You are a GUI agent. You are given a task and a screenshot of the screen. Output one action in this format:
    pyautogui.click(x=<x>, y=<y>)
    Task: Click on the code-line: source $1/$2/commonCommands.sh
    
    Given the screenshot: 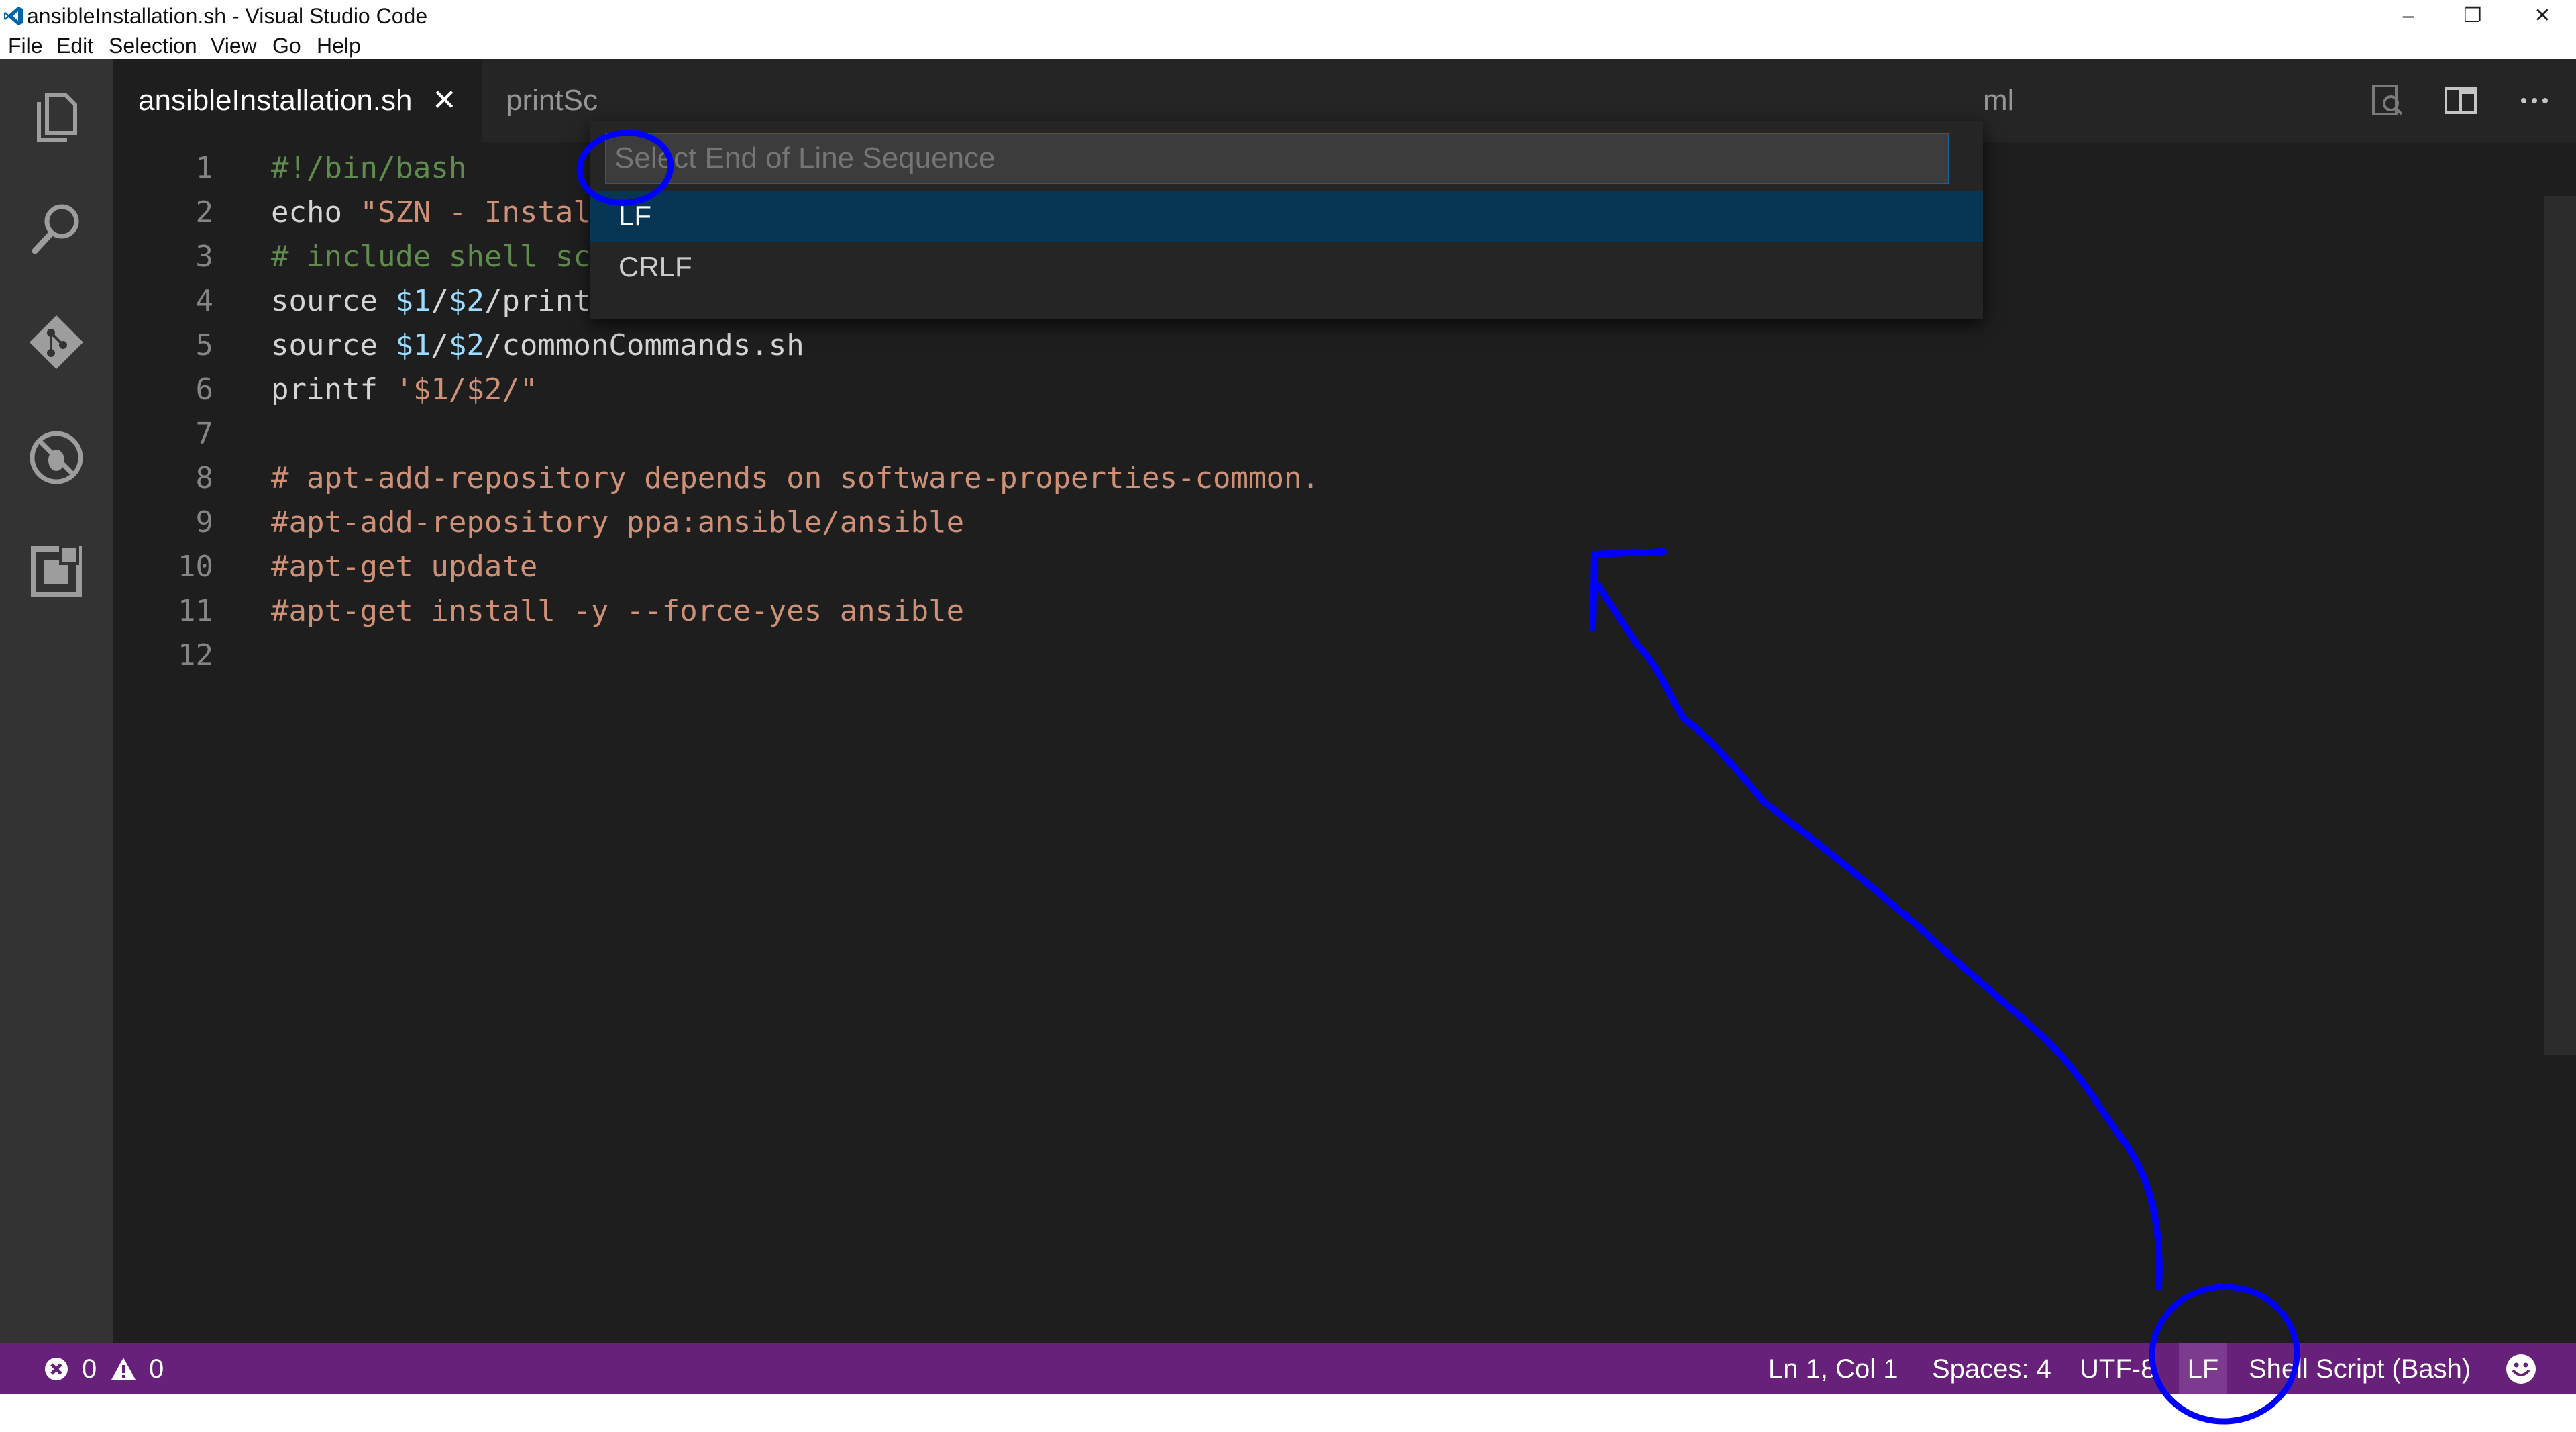 What is the action you would take?
    pyautogui.click(x=537, y=345)
    